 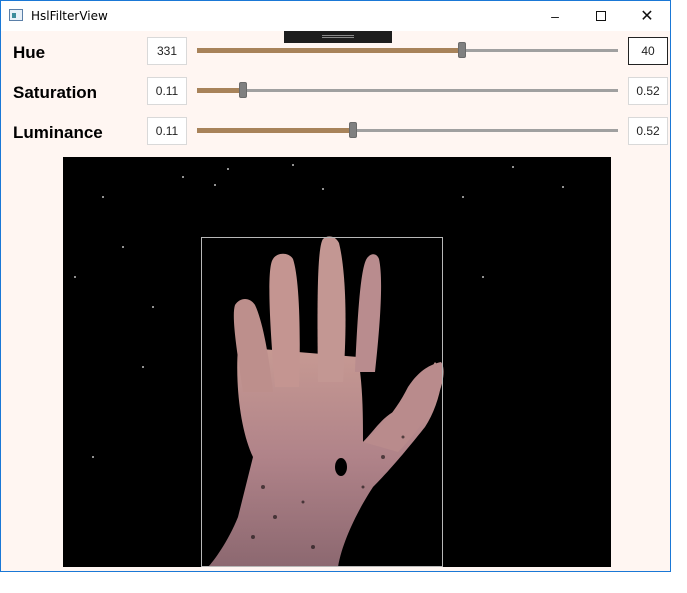 What do you see at coordinates (167, 131) in the screenshot?
I see `luminance-min-input: 0.11` at bounding box center [167, 131].